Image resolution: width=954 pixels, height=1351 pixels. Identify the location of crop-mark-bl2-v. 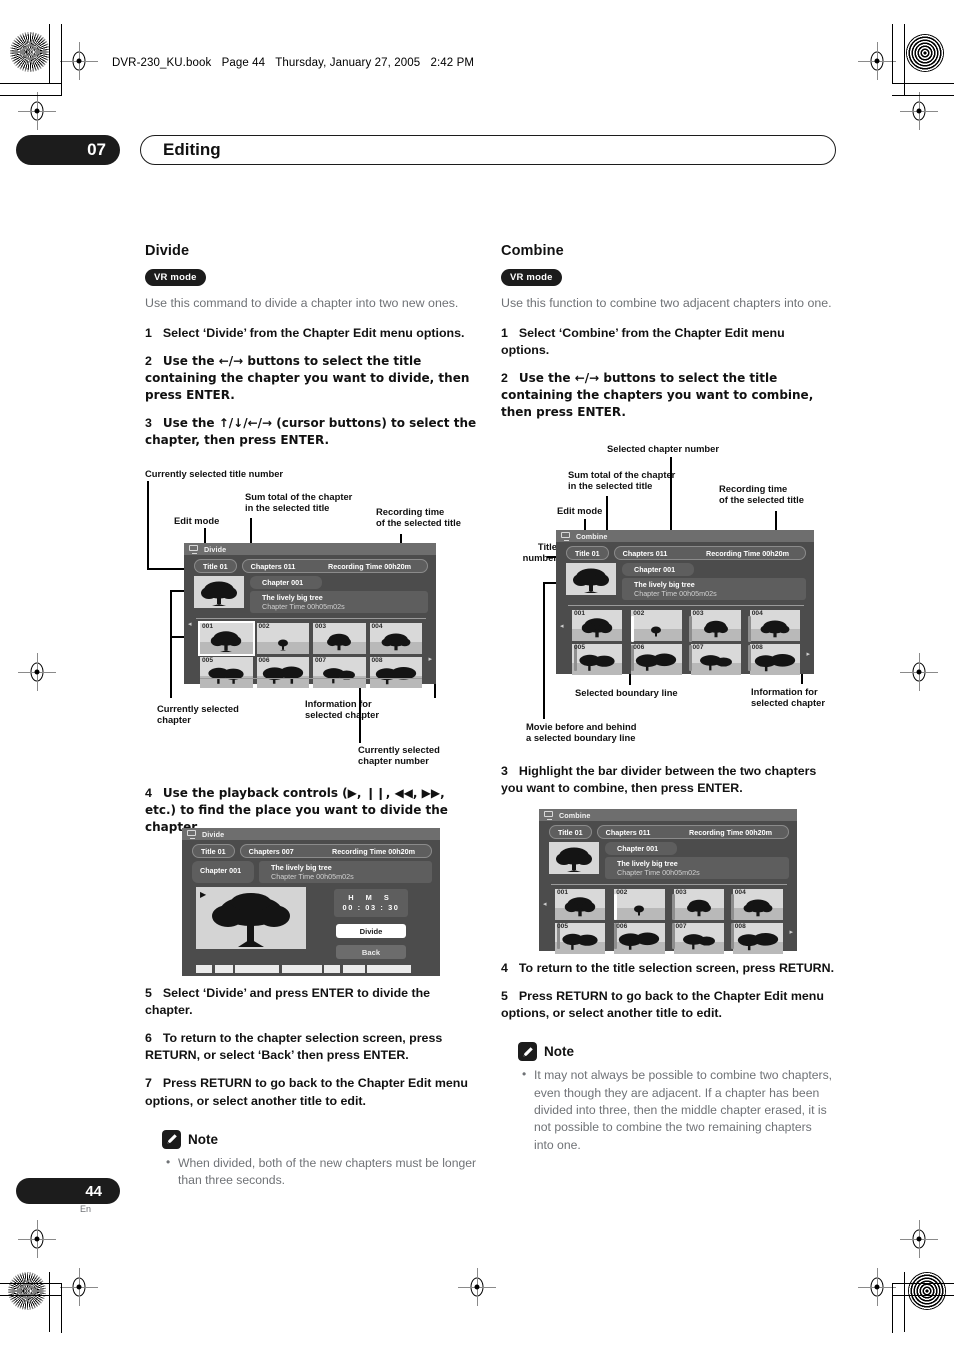
(62, 1308).